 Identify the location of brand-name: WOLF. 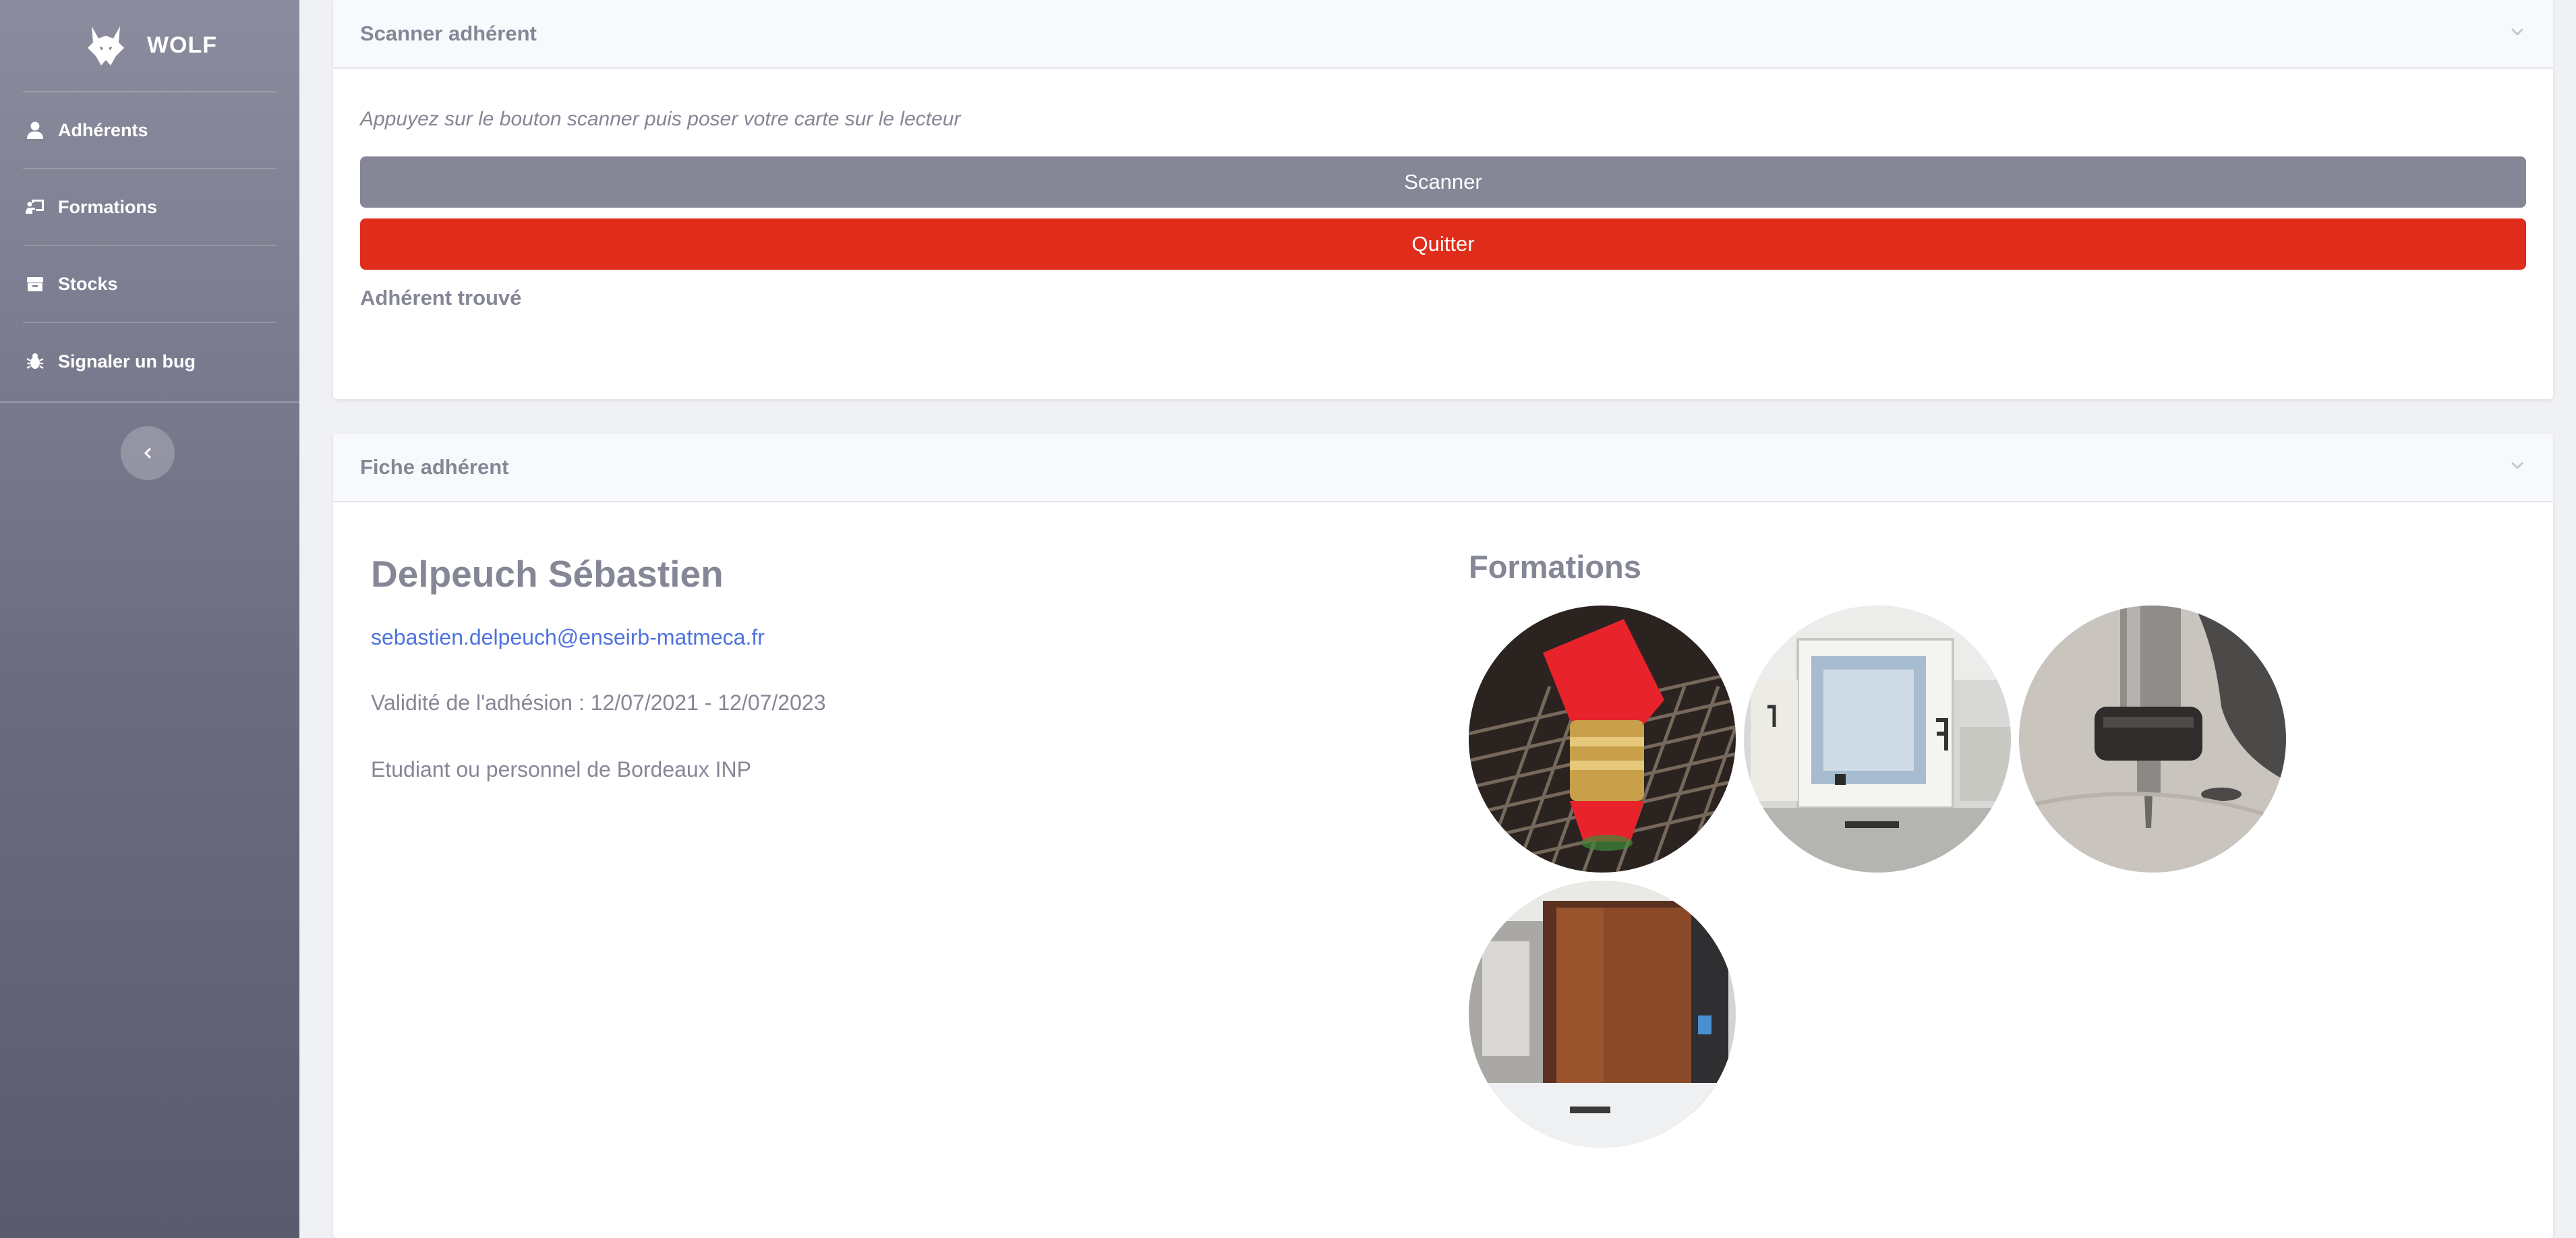
(182, 45).